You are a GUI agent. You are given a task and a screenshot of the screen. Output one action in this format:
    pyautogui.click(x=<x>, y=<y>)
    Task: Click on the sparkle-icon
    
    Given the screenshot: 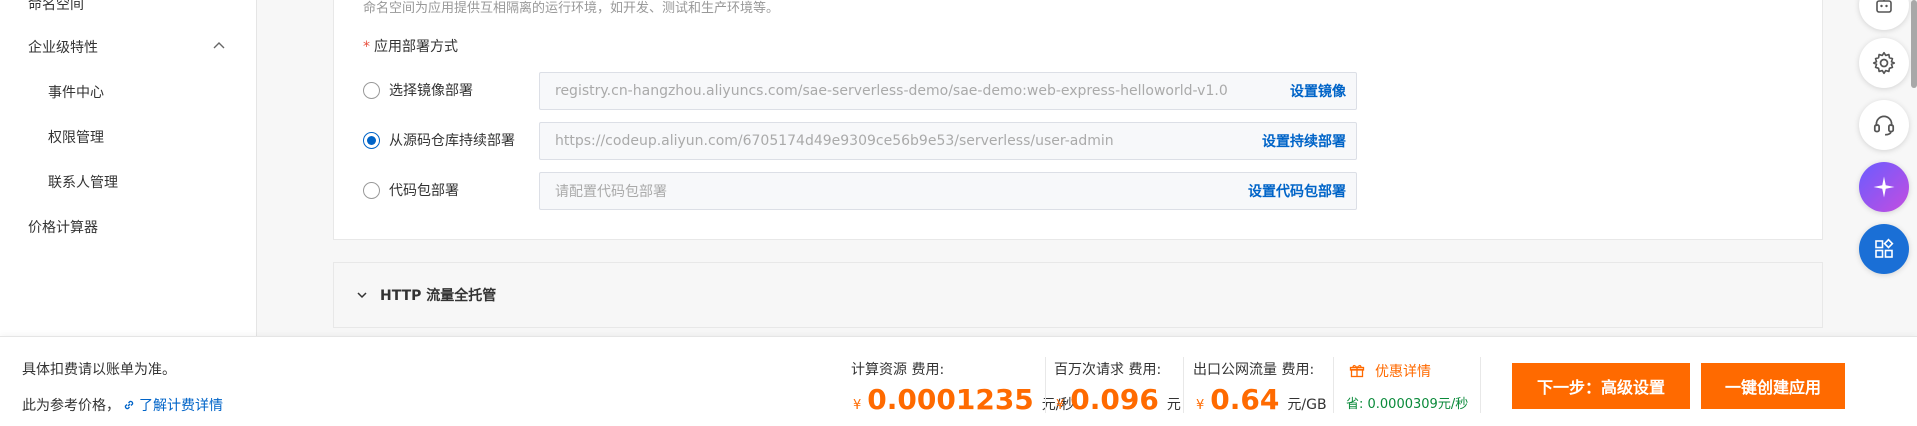 What is the action you would take?
    pyautogui.click(x=1884, y=187)
    